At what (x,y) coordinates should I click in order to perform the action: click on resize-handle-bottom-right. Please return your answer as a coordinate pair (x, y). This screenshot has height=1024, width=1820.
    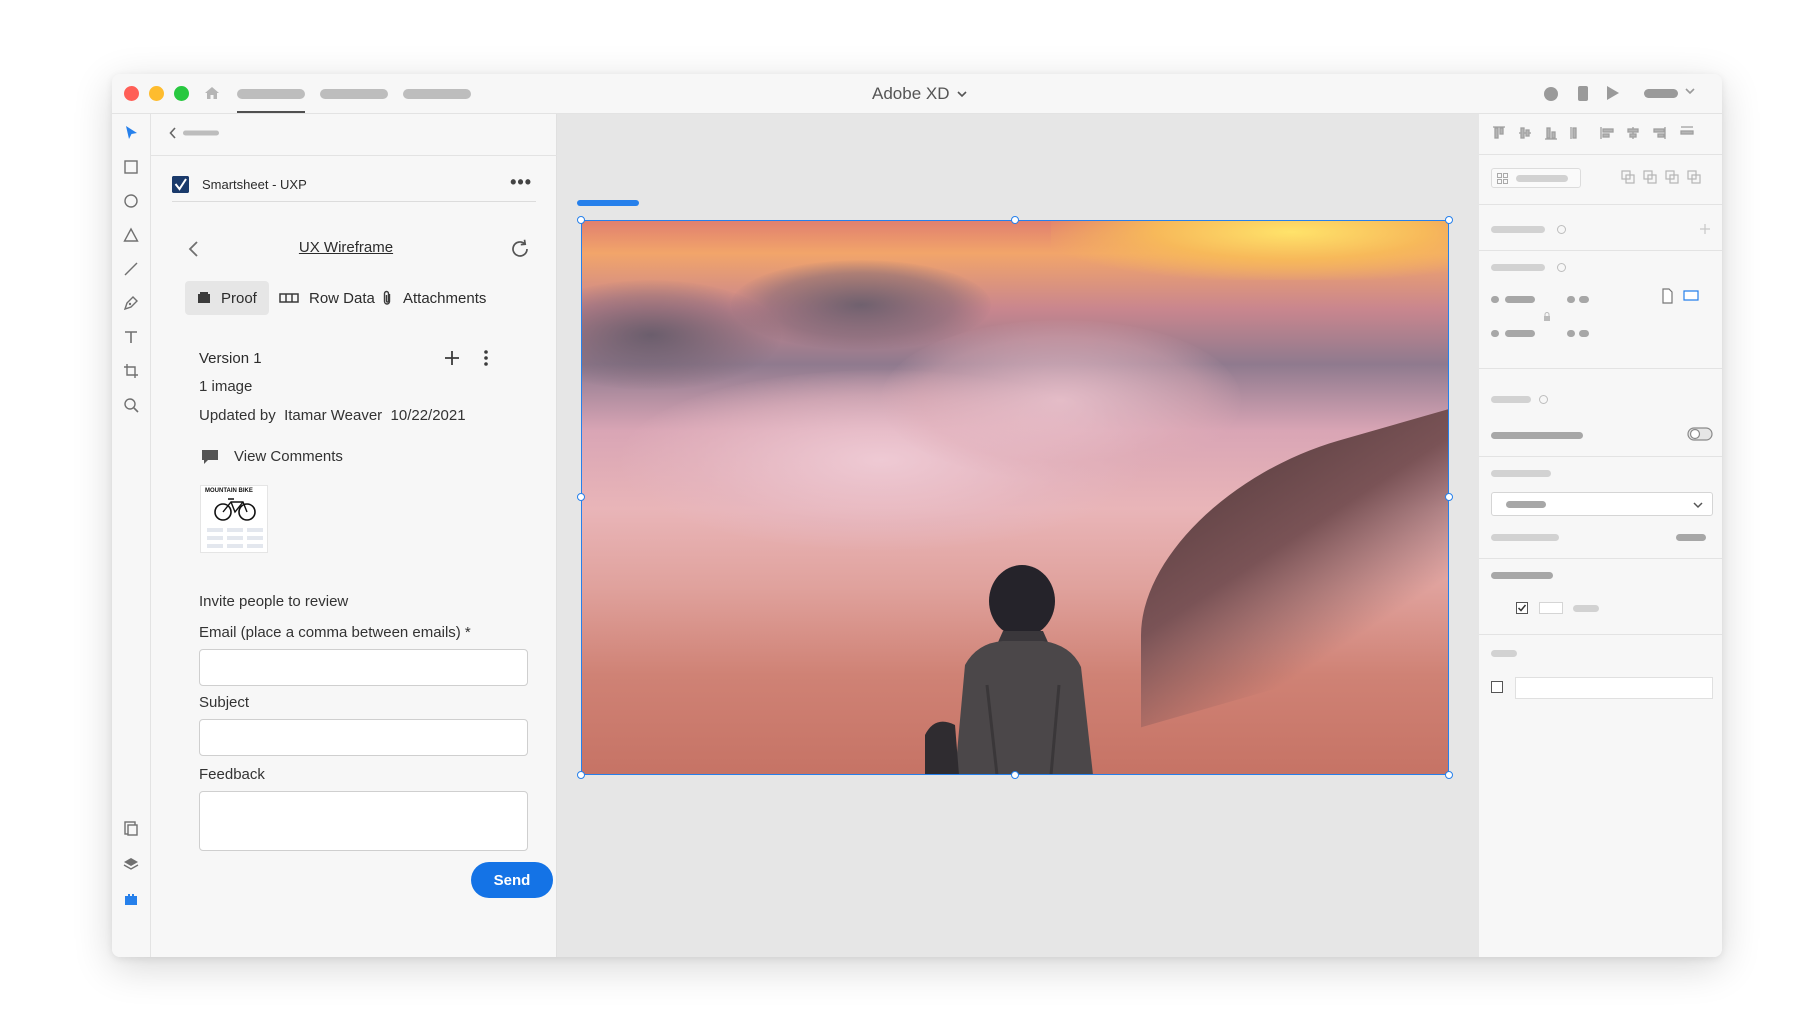
    Looking at the image, I should click on (1449, 775).